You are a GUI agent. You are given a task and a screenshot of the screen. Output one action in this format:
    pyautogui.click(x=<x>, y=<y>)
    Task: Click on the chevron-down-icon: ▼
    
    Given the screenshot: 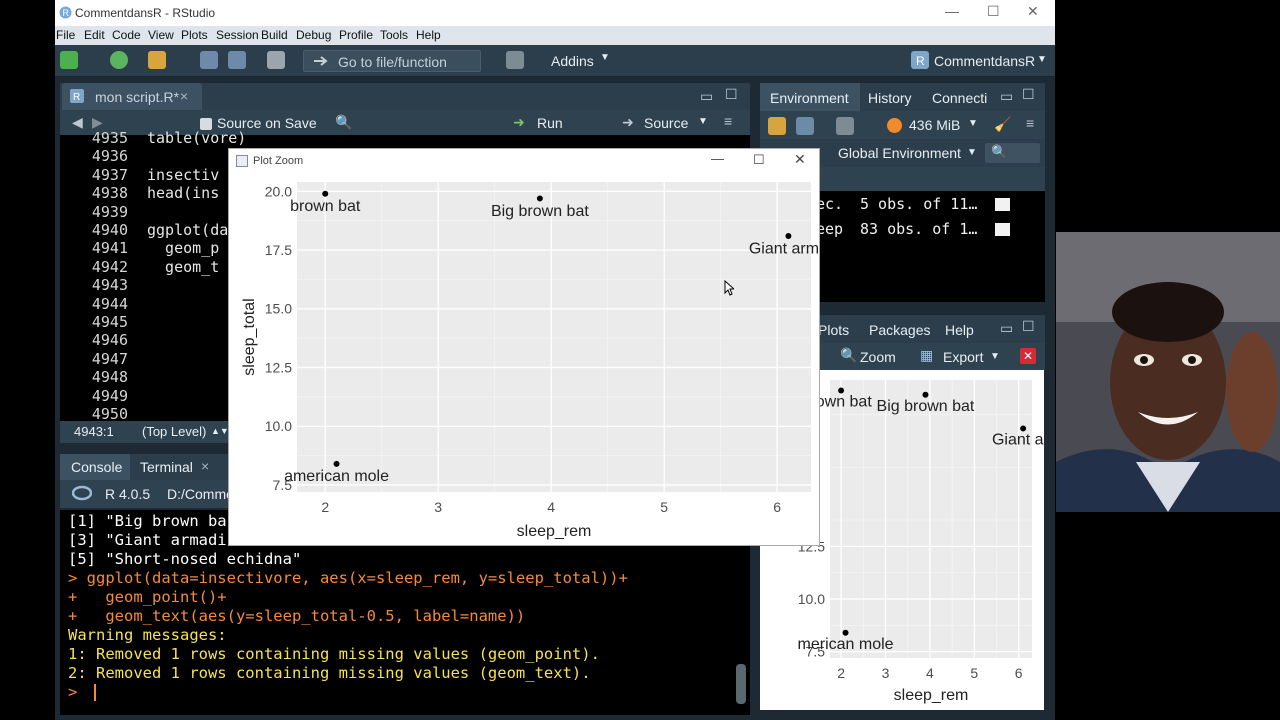 What is the action you would take?
    pyautogui.click(x=605, y=57)
    